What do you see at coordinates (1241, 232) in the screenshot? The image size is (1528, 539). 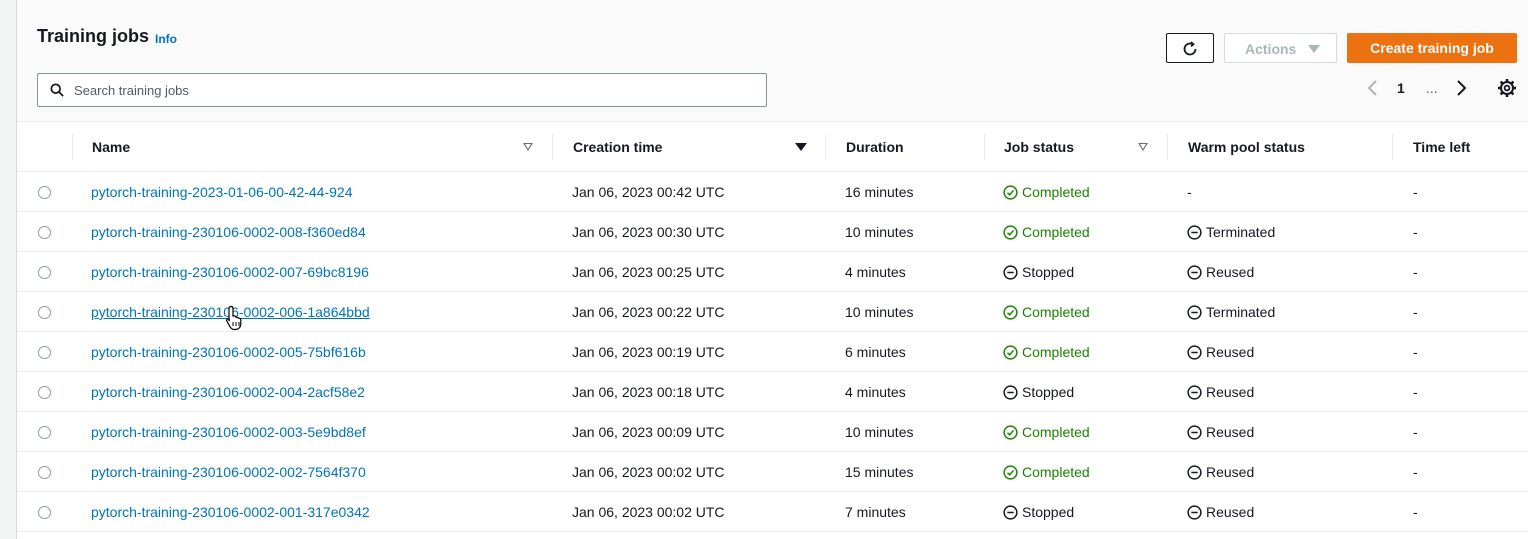 I see `warm-pool-status-label: Terminated` at bounding box center [1241, 232].